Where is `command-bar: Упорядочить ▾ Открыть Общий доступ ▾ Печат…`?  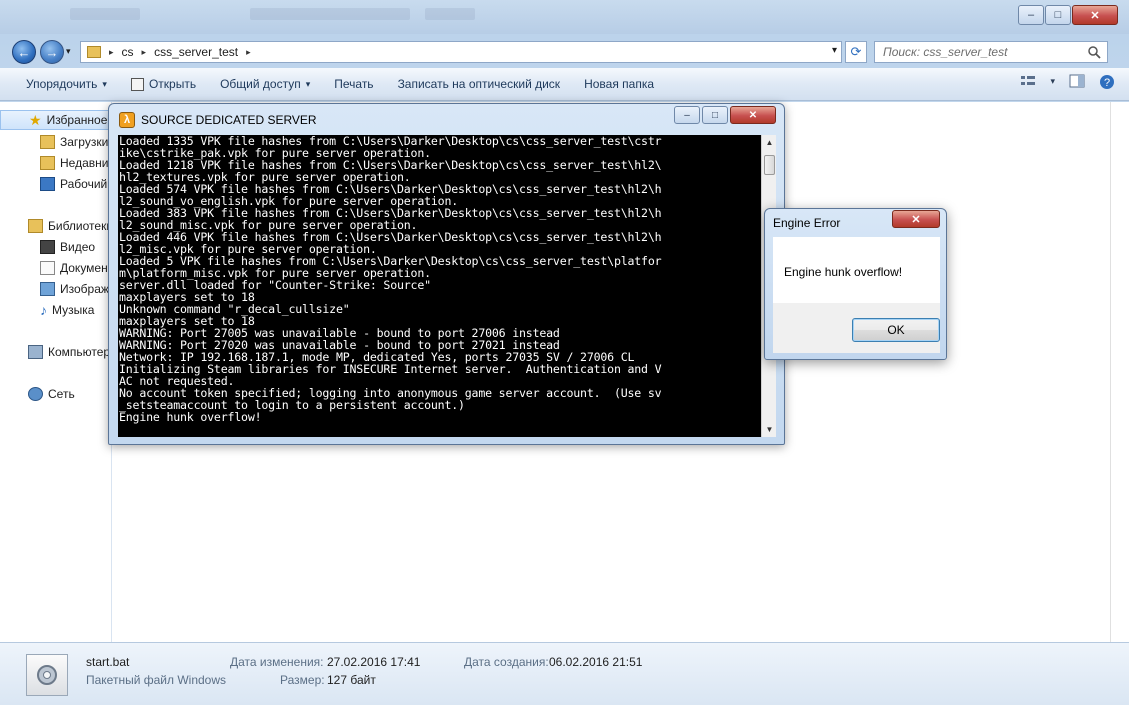 command-bar: Упорядочить ▾ Открыть Общий доступ ▾ Печат… is located at coordinates (564, 84).